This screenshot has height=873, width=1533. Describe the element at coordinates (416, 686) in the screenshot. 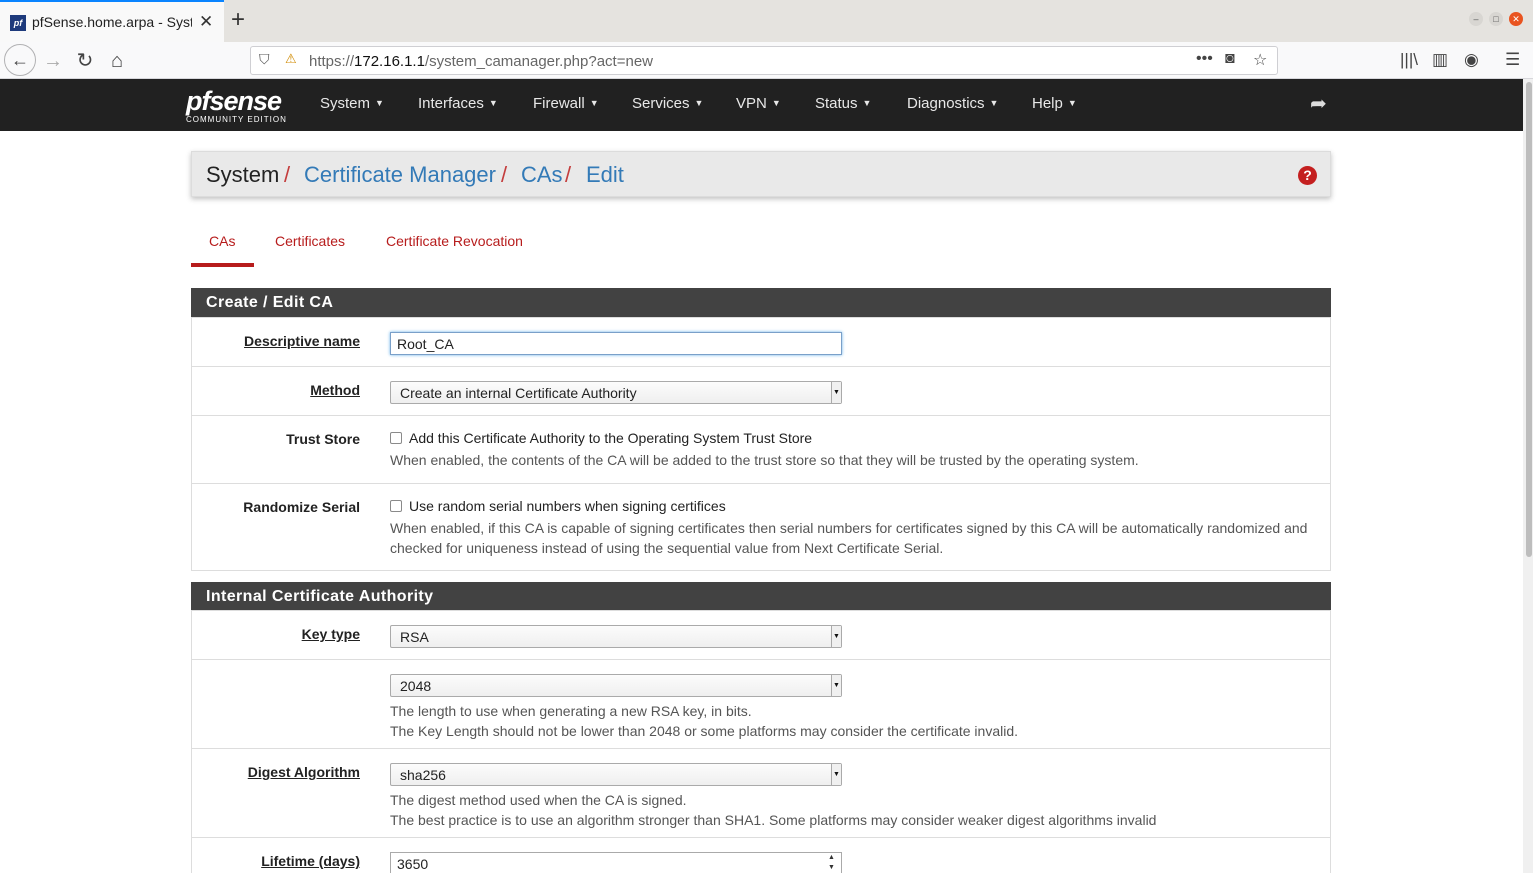

I see `key-length-selected-value: 2048` at that location.